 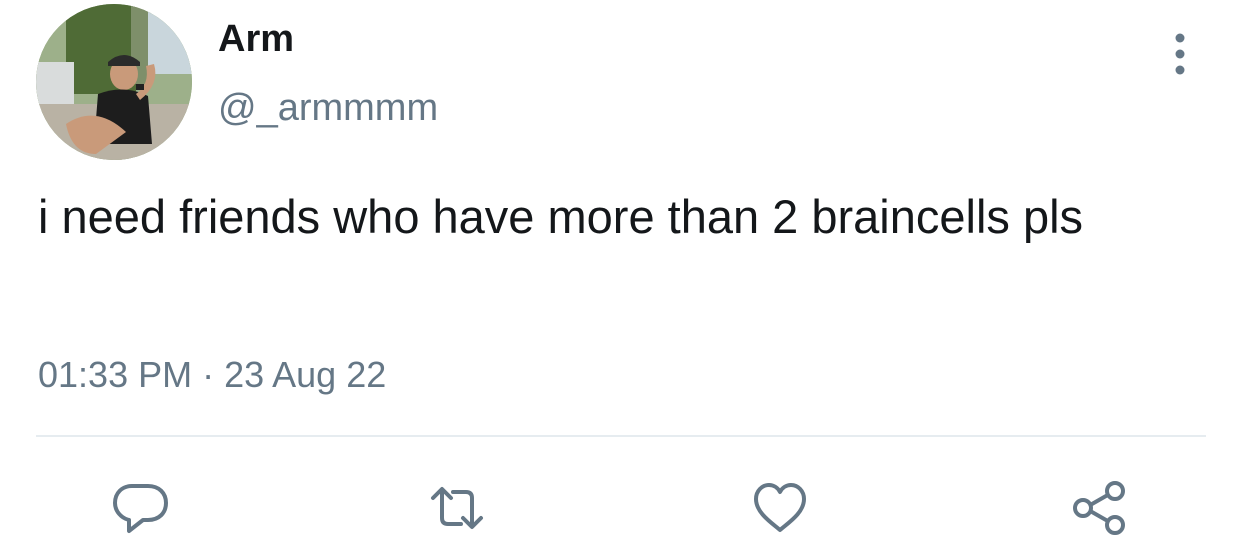 I want to click on divider, so click(x=621, y=436).